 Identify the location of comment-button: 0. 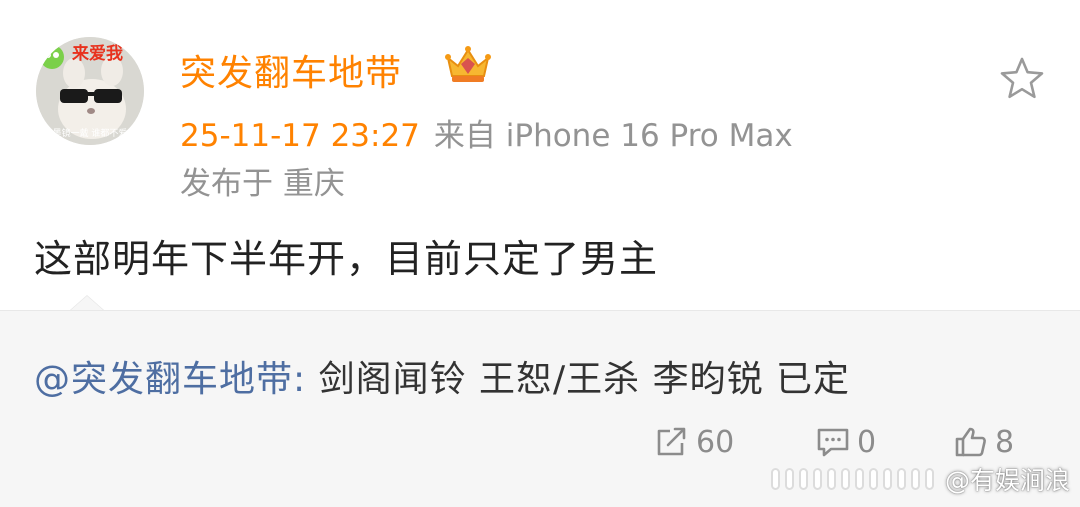
(845, 442).